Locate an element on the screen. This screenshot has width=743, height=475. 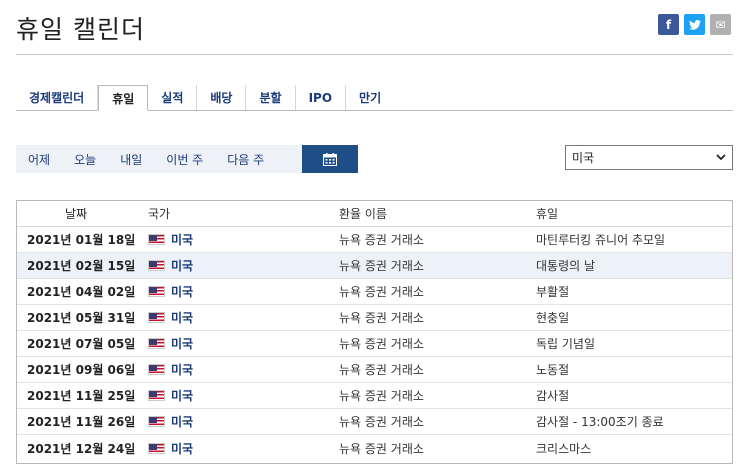
header-holiday: 휴일 is located at coordinates (547, 214).